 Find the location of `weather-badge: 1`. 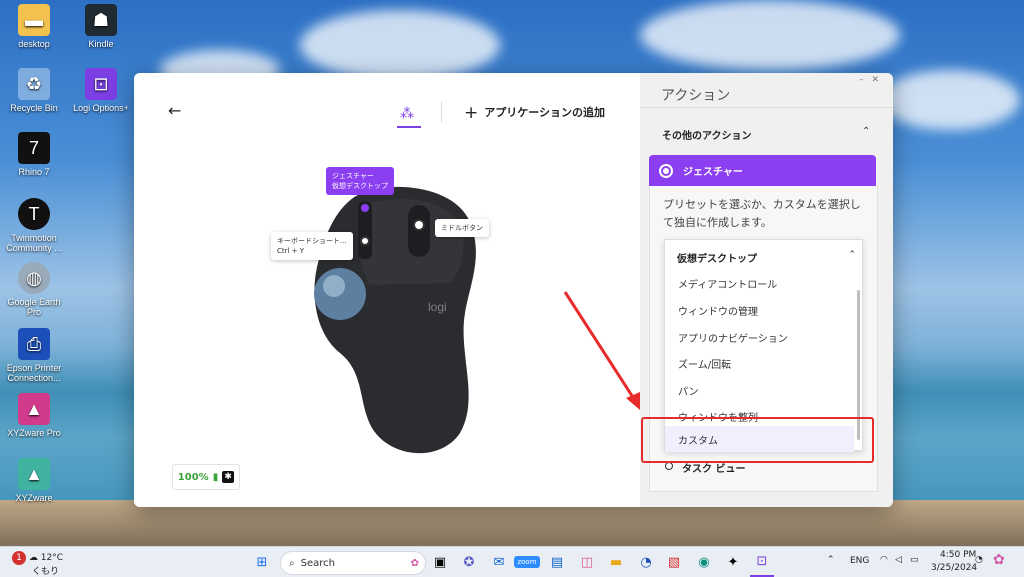

weather-badge: 1 is located at coordinates (19, 558).